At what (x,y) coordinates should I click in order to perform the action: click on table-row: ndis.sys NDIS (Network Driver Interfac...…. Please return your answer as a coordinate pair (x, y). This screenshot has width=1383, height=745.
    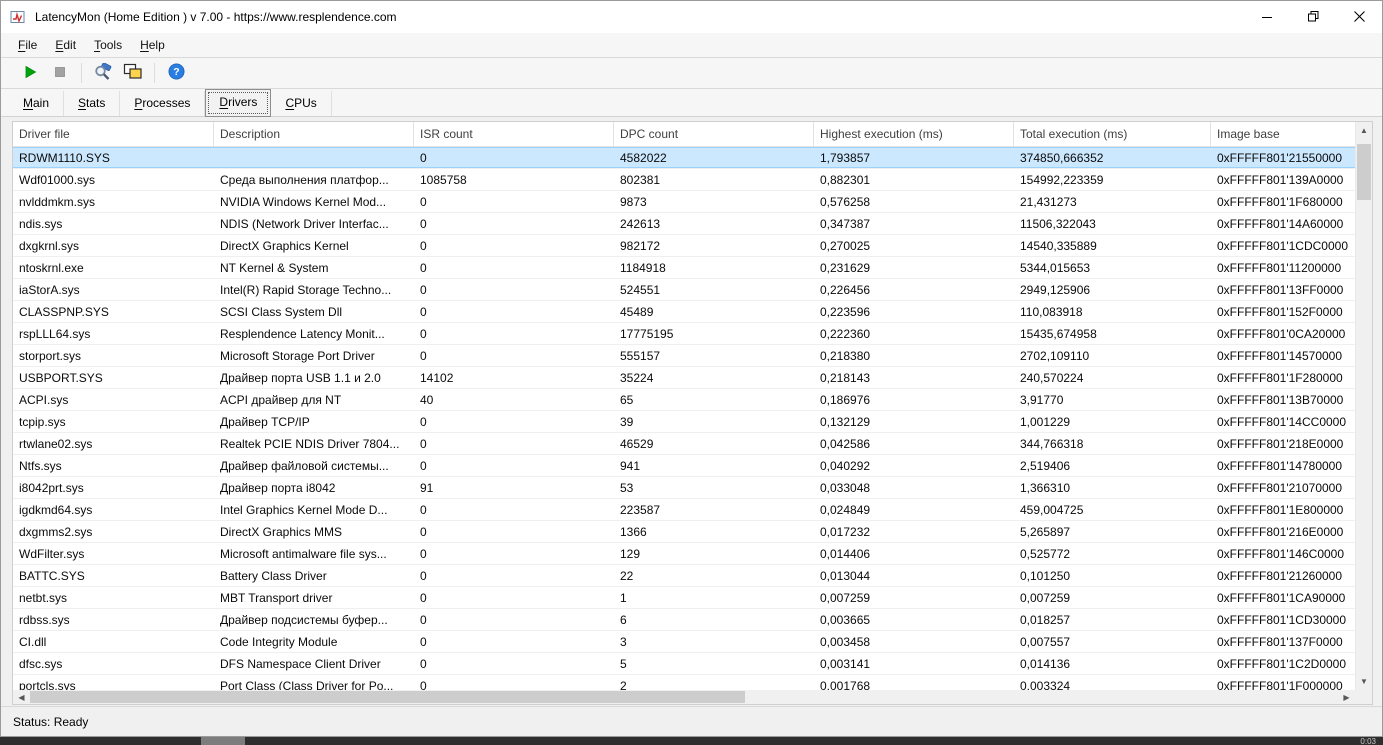
    Looking at the image, I should click on (684, 224).